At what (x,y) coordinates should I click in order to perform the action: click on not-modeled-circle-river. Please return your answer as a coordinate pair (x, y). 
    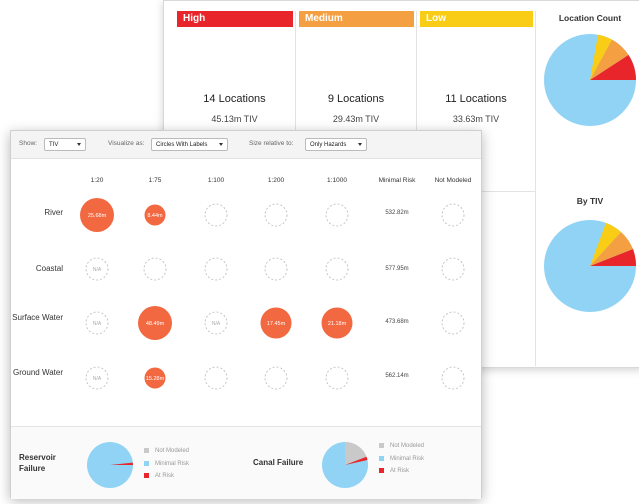
    Looking at the image, I should click on (453, 215).